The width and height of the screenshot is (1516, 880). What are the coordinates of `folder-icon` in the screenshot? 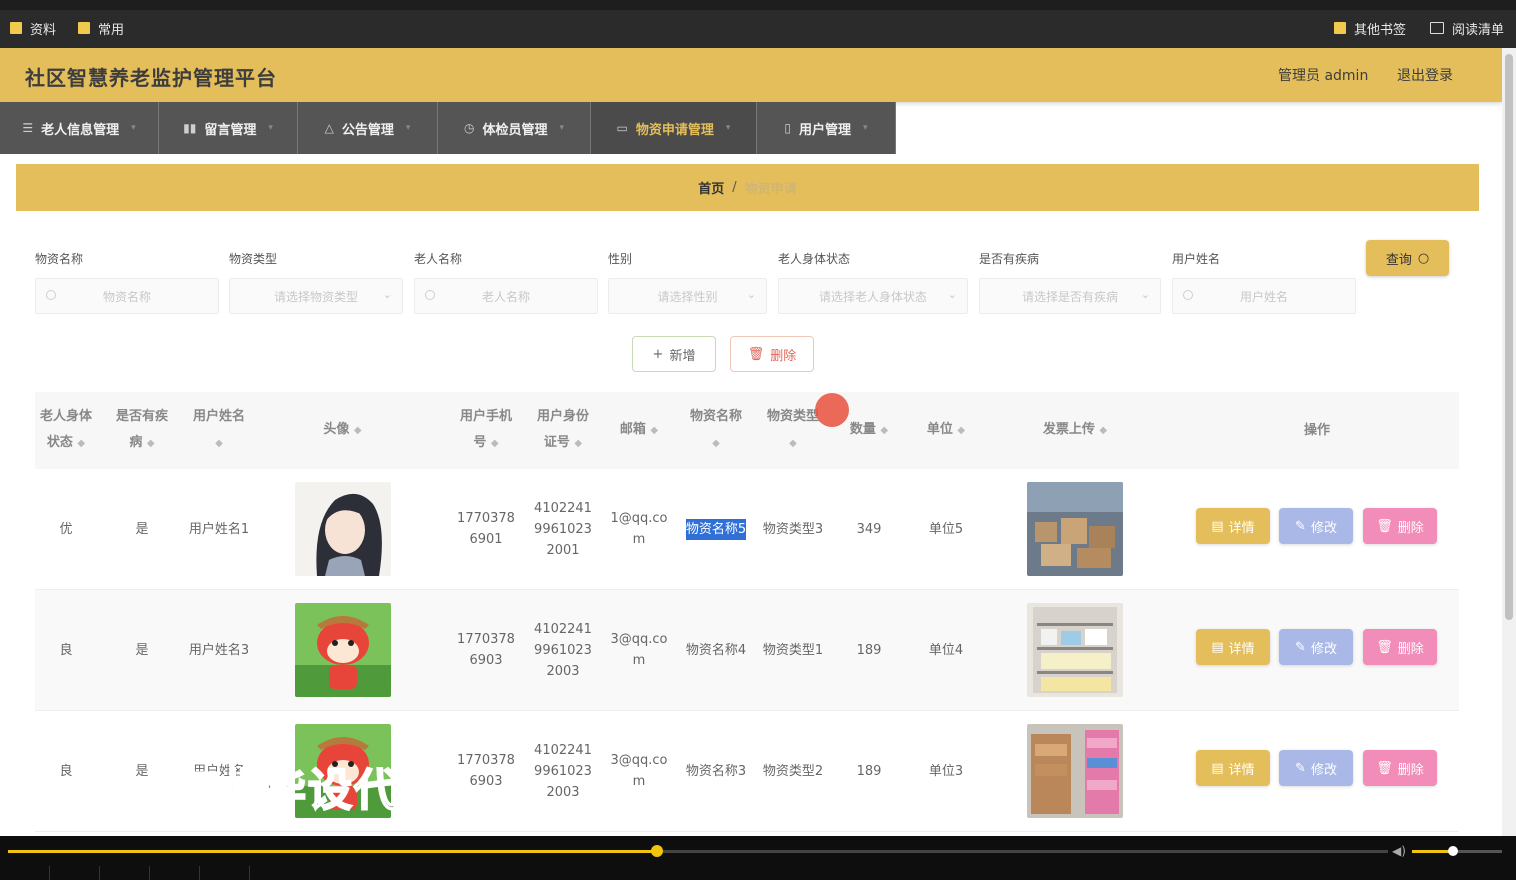 It's located at (16, 28).